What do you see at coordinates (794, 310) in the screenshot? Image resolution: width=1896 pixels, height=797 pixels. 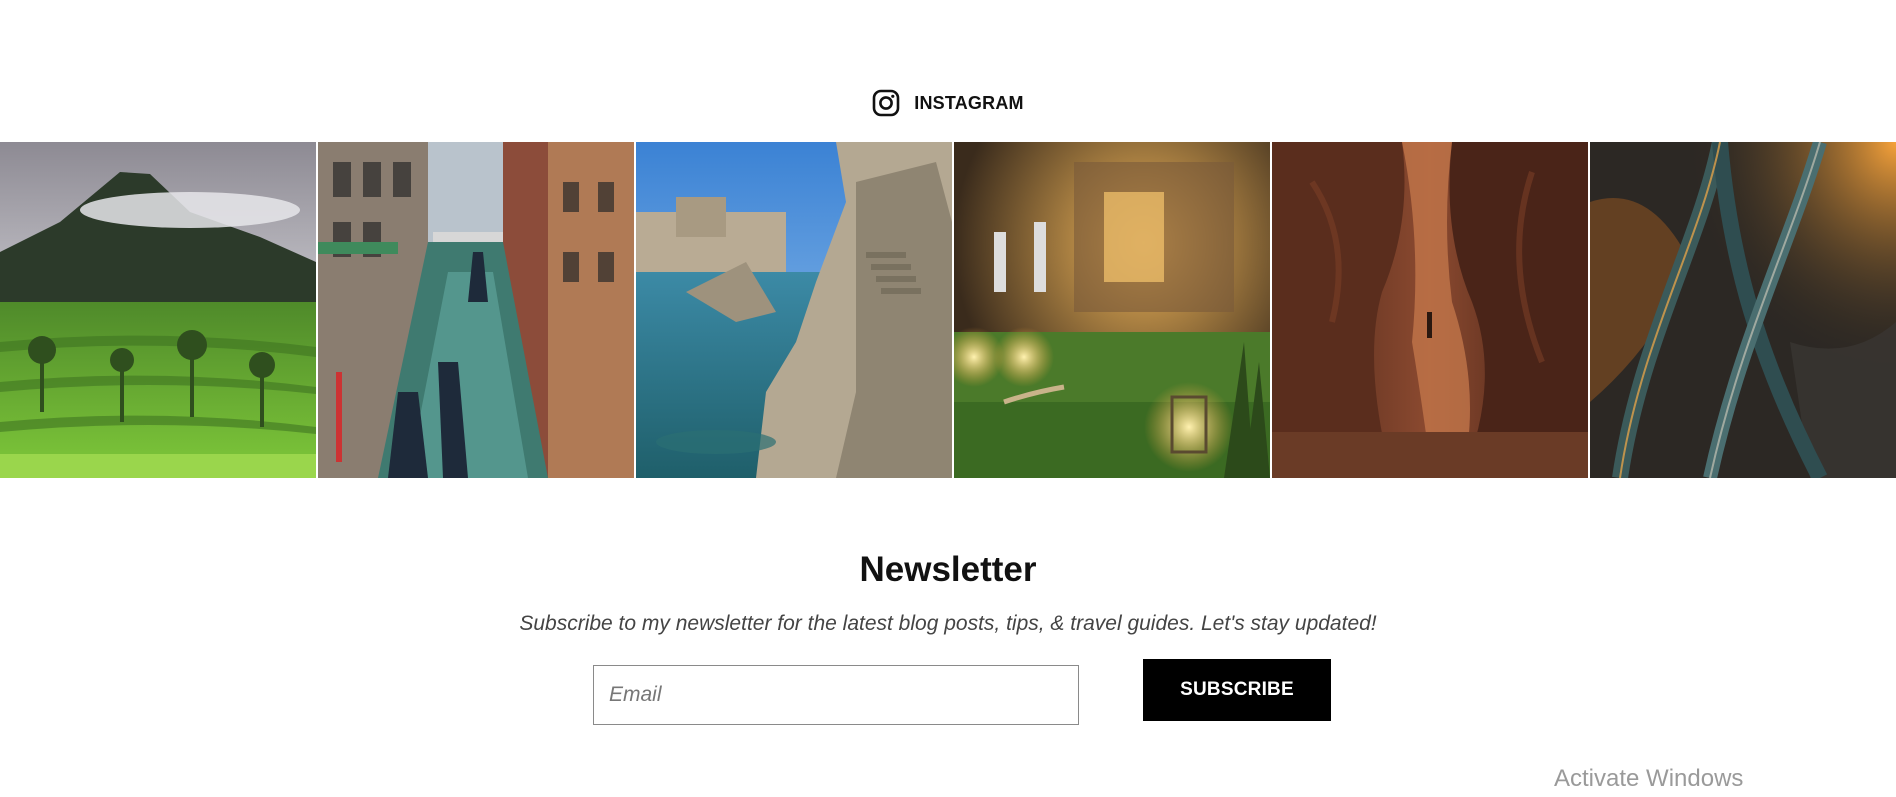 I see `photo-coastal-fortress` at bounding box center [794, 310].